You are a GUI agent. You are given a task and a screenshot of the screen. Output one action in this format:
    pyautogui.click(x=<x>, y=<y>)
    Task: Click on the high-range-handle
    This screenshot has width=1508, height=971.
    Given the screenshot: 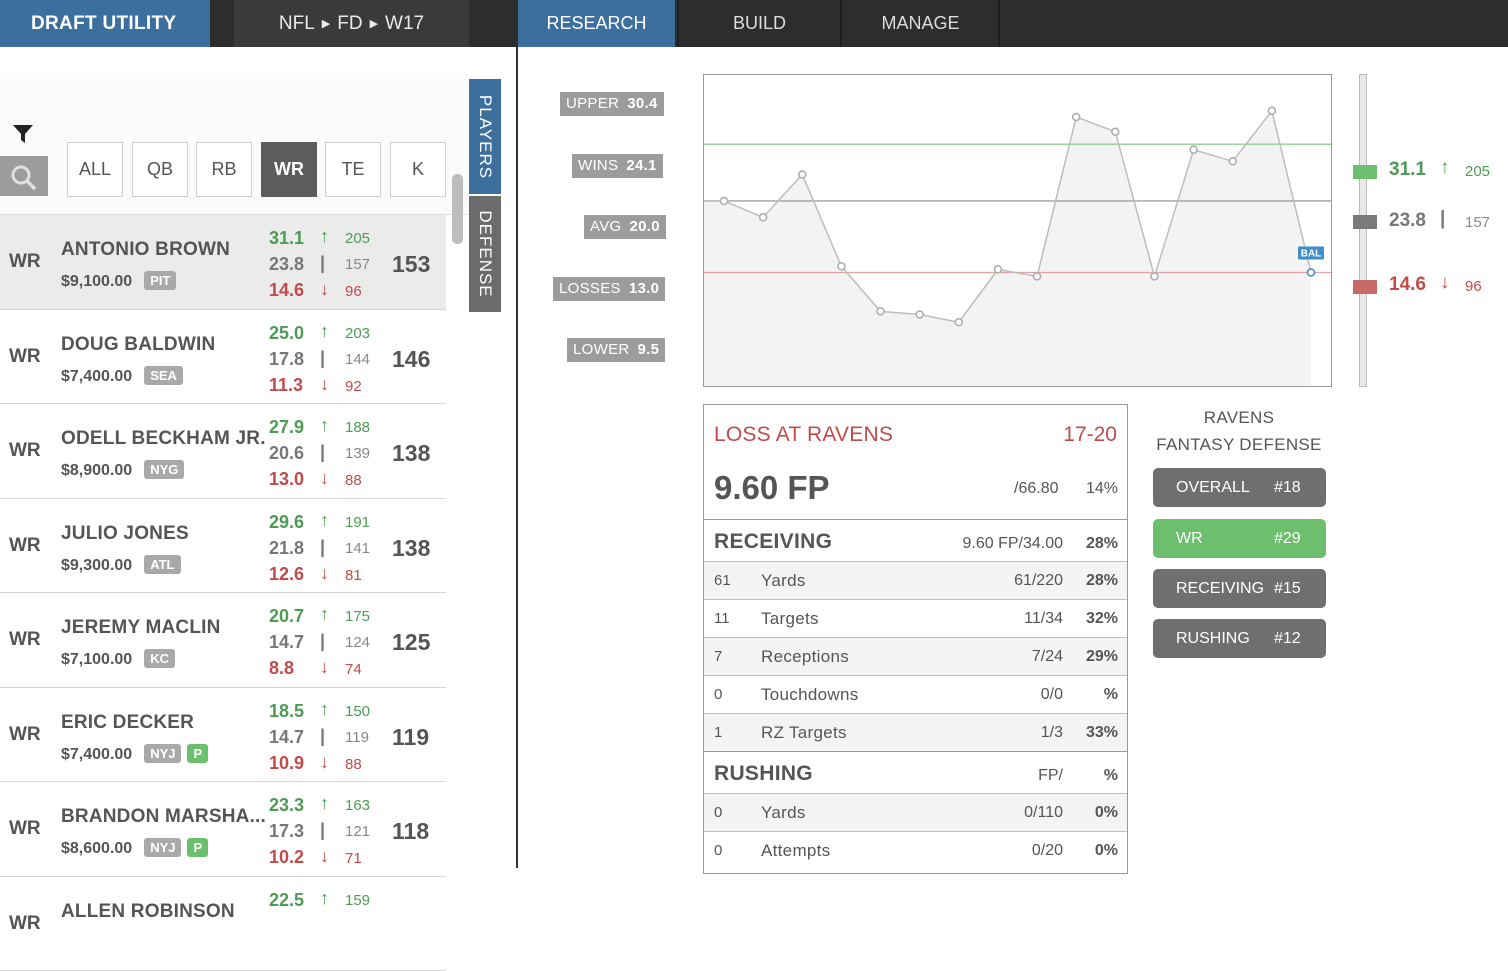 What is the action you would take?
    pyautogui.click(x=1365, y=172)
    